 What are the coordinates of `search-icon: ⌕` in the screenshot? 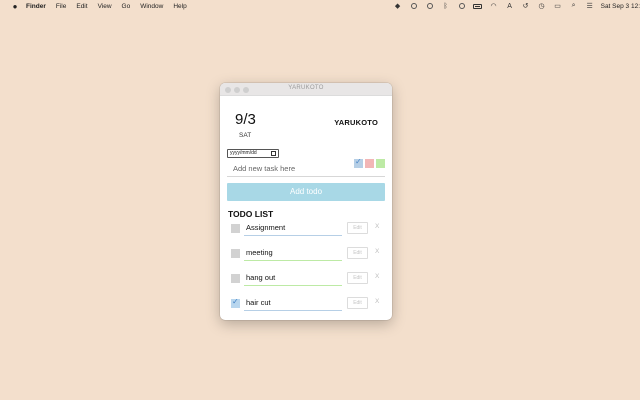 It's located at (574, 6).